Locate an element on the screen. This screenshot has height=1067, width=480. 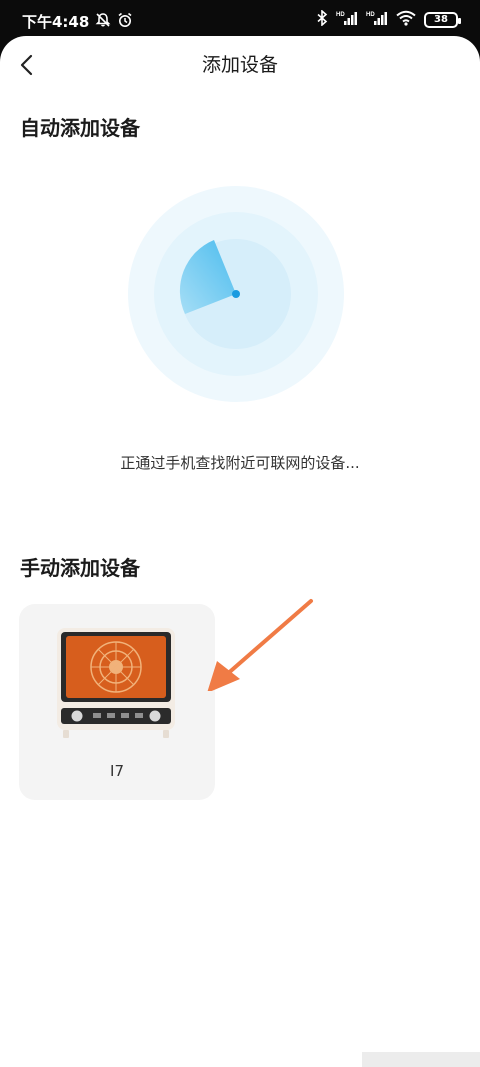
watermark is located at coordinates (421, 1059).